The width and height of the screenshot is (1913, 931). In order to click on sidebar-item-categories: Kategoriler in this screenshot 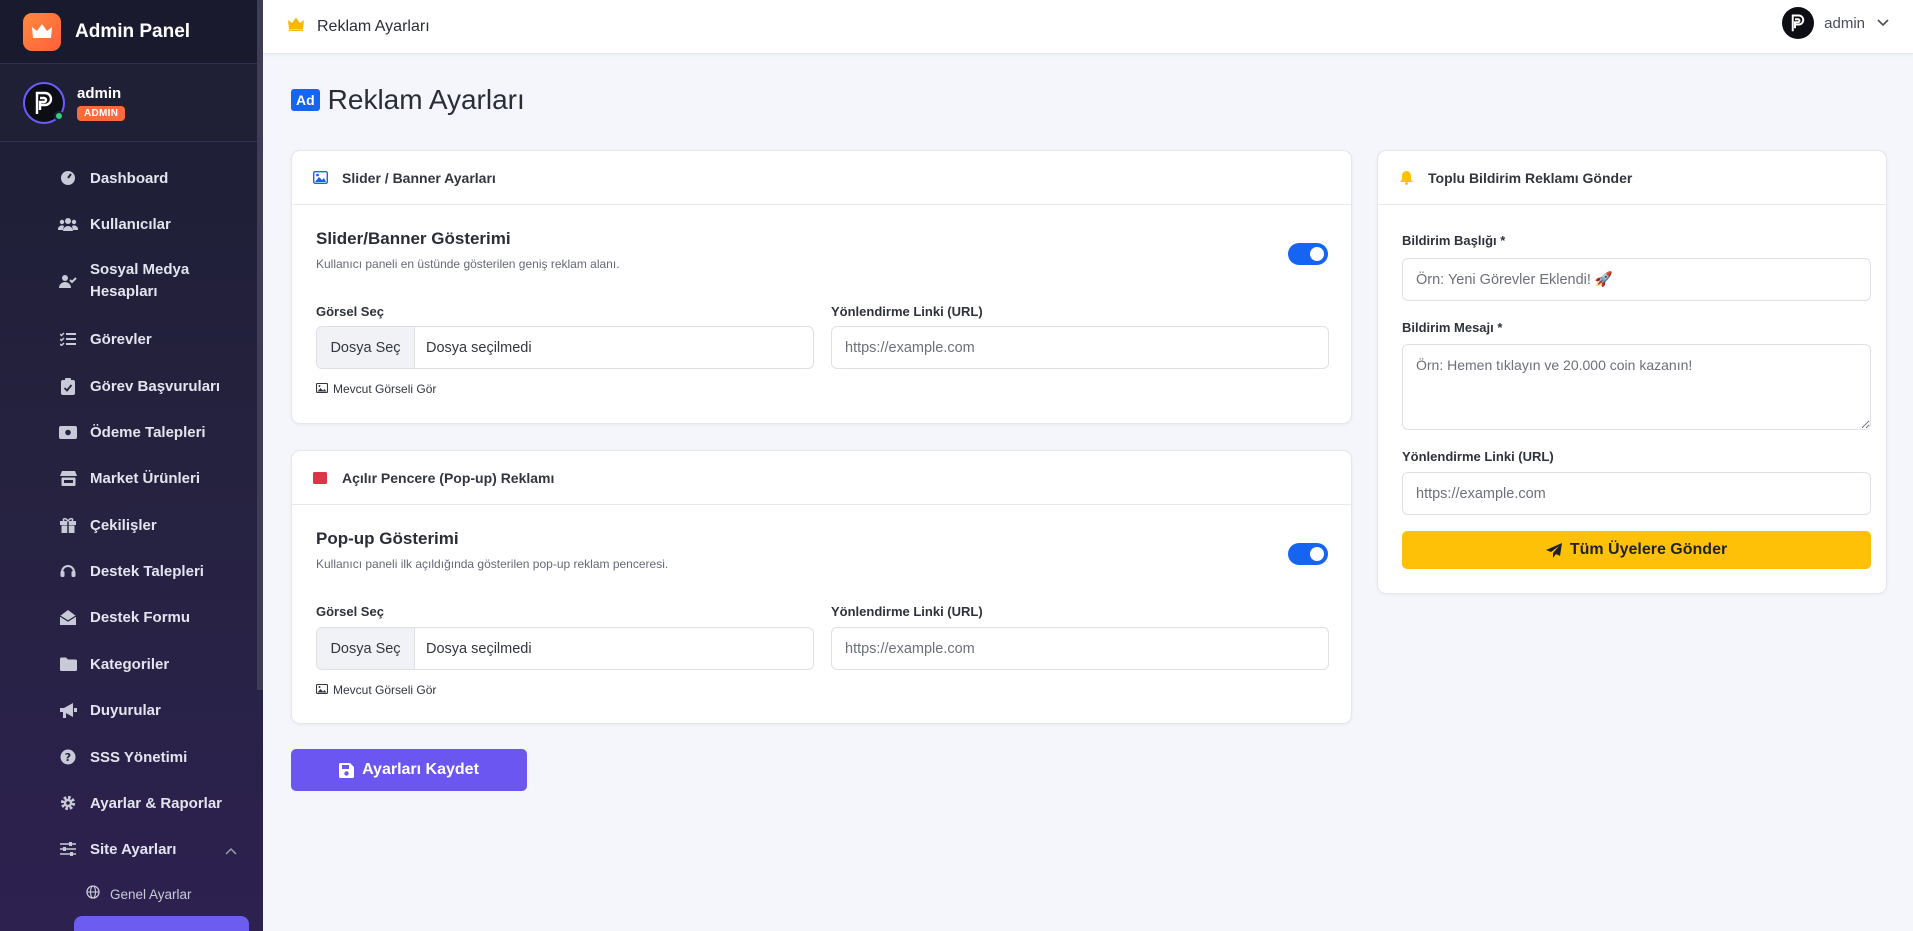, I will do `click(131, 665)`.